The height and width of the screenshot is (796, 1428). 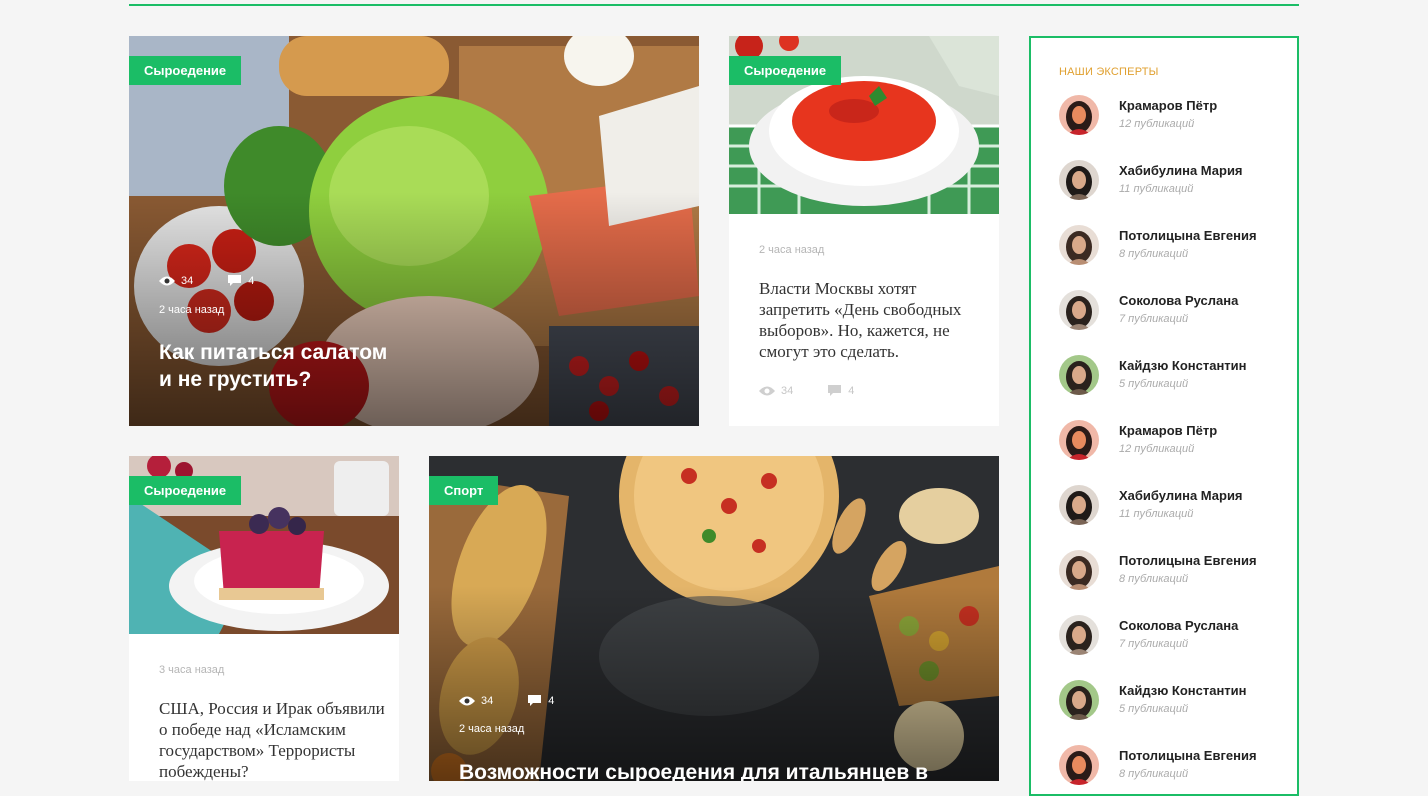 What do you see at coordinates (464, 490) in the screenshot?
I see `category-tag: Спорт` at bounding box center [464, 490].